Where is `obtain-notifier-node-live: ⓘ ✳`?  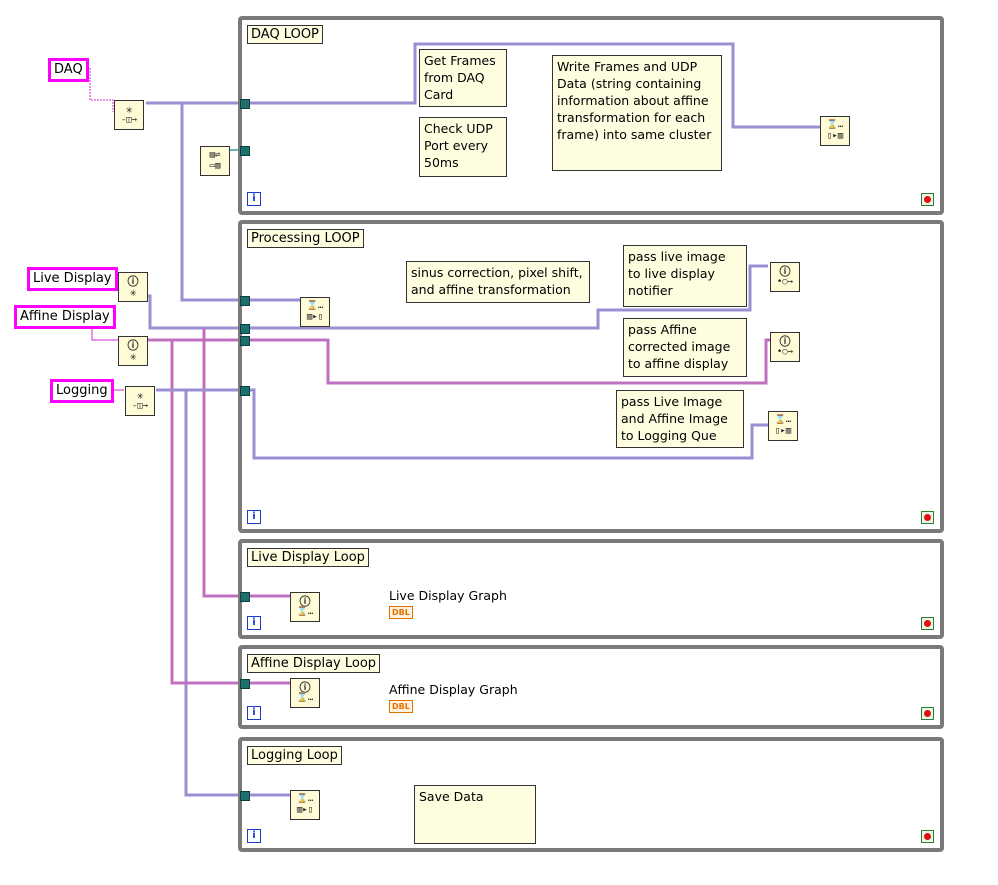
obtain-notifier-node-live: ⓘ ✳ is located at coordinates (133, 287).